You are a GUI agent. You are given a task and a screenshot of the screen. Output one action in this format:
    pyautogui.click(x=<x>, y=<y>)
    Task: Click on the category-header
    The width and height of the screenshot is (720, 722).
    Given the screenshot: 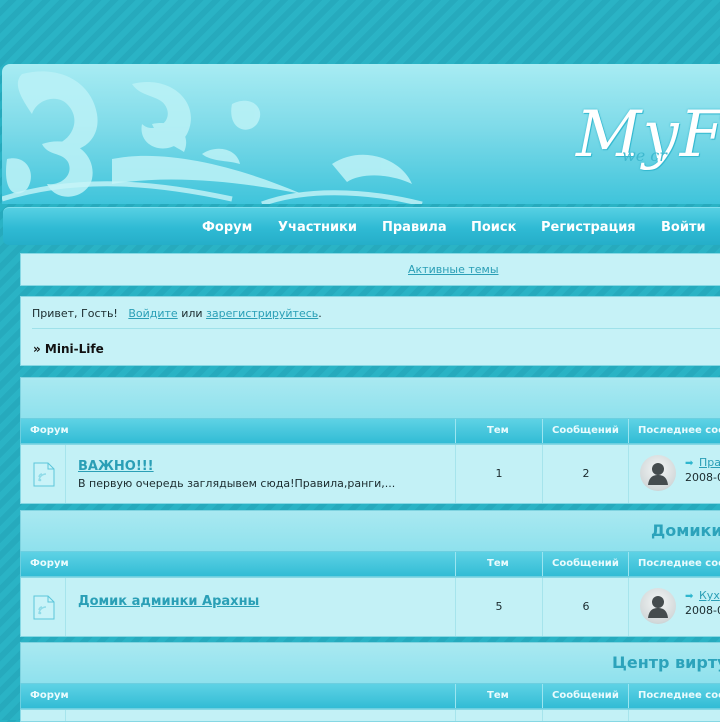 What is the action you would take?
    pyautogui.click(x=370, y=398)
    